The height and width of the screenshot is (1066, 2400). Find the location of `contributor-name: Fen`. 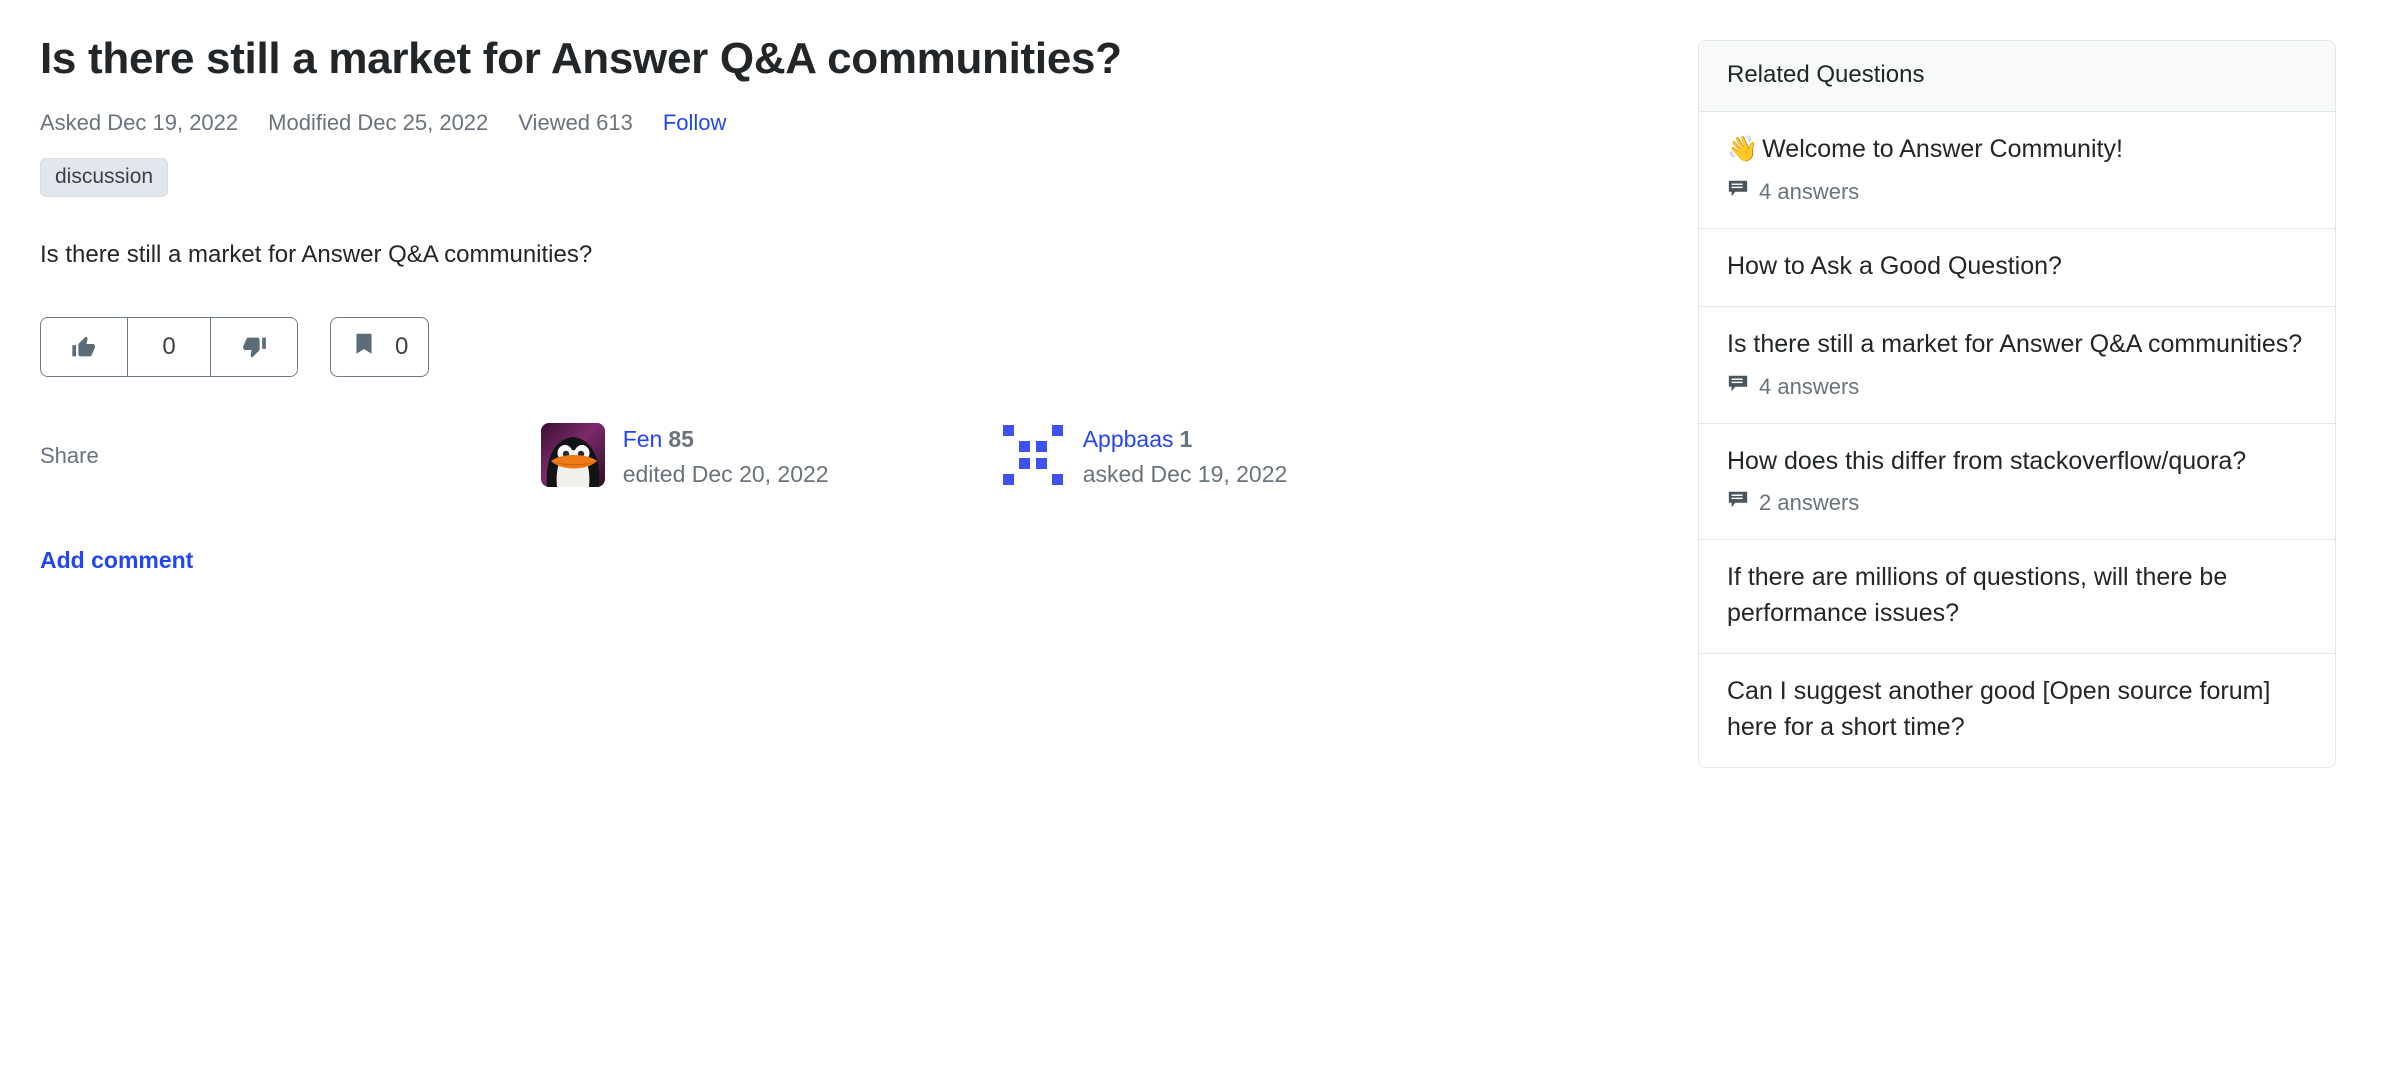

contributor-name: Fen is located at coordinates (643, 439).